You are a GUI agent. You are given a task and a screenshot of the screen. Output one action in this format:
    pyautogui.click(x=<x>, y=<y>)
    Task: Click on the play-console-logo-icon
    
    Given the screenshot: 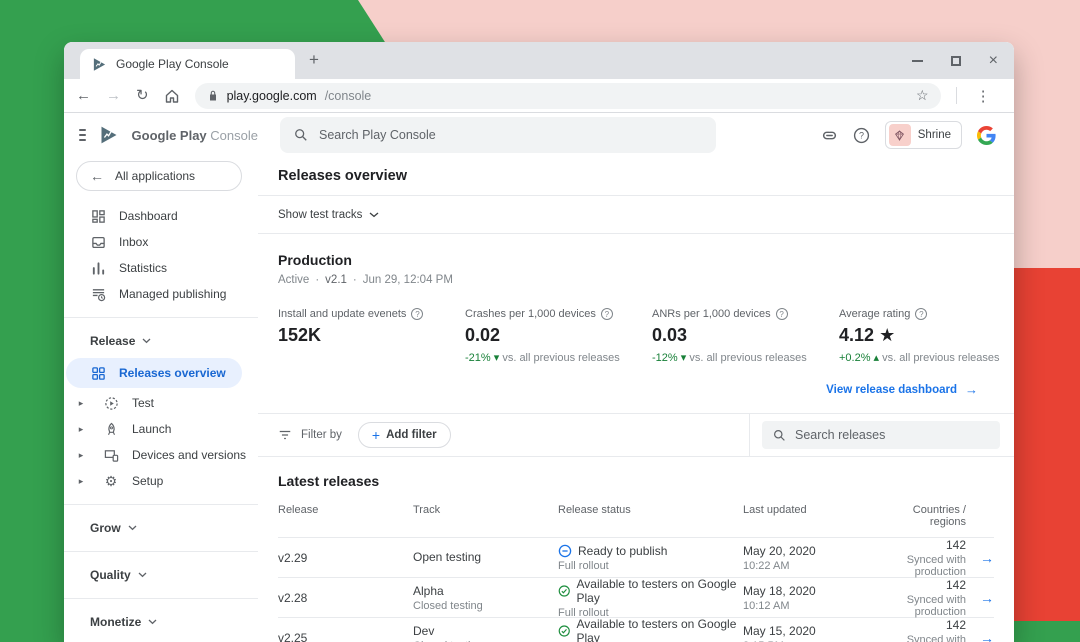 What is the action you would take?
    pyautogui.click(x=109, y=135)
    